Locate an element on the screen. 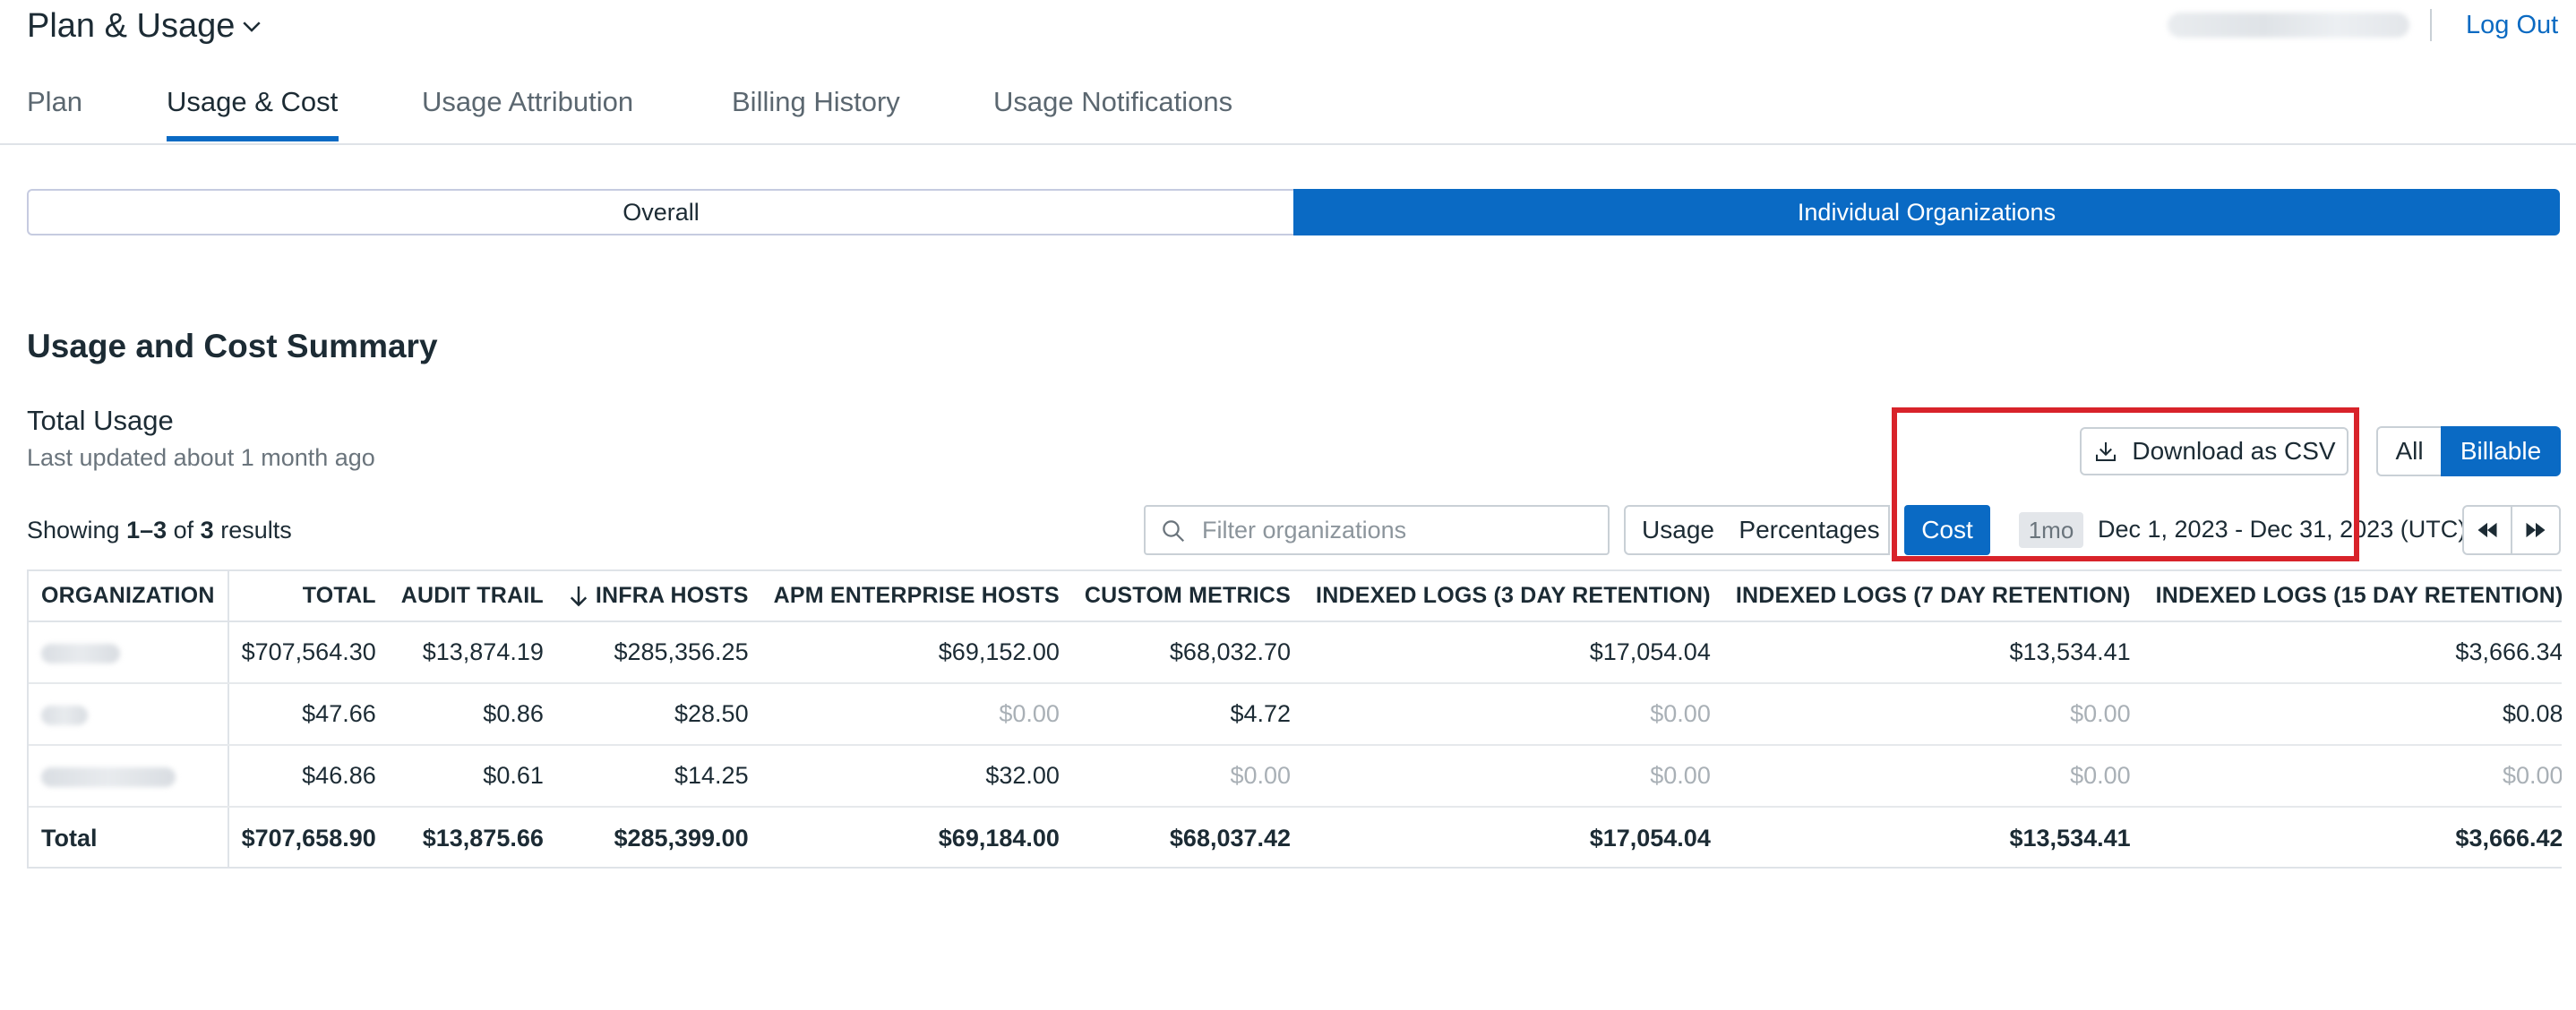 This screenshot has height=1010, width=2576. column-header-infra-hosts: INFRA HOSTS is located at coordinates (658, 596).